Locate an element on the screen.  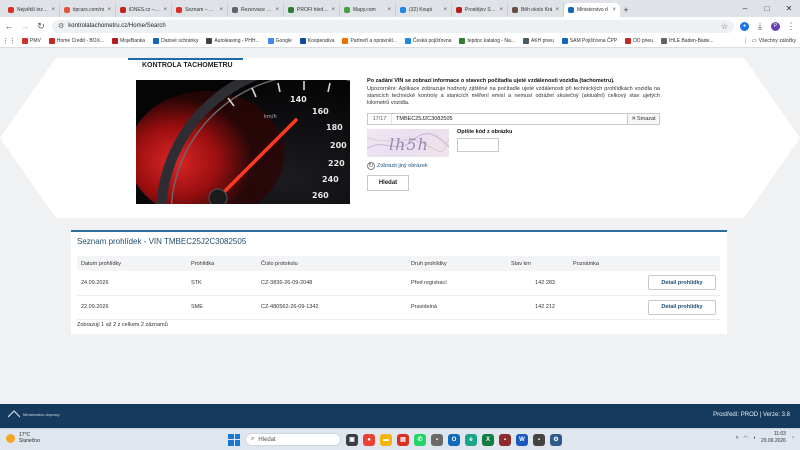
bookmark-item: AKH pneu is located at coordinates (538, 41).